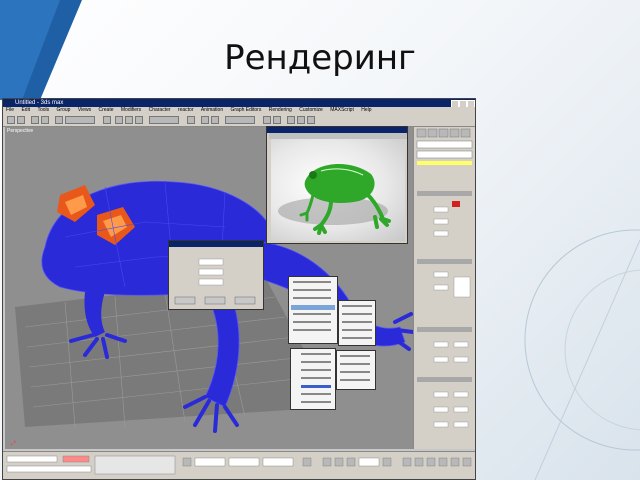 The image size is (640, 480). I want to click on menu-help: Help, so click(366, 110).